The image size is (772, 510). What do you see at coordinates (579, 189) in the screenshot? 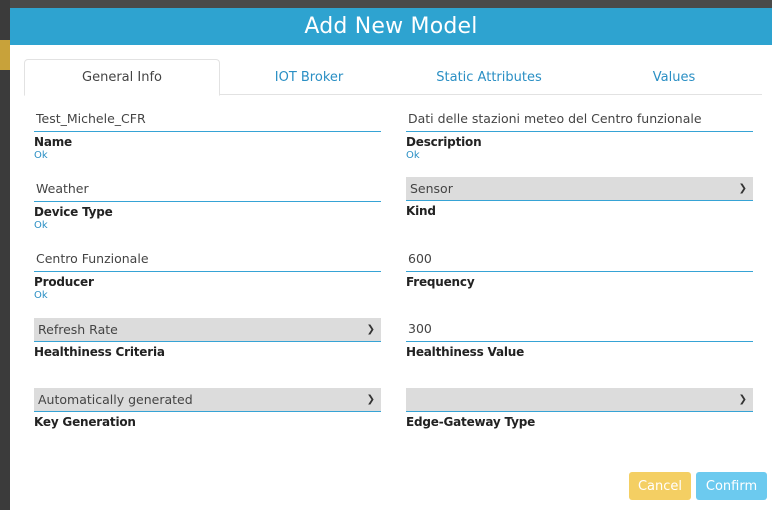
I see `kind-select: Sensor ❯` at bounding box center [579, 189].